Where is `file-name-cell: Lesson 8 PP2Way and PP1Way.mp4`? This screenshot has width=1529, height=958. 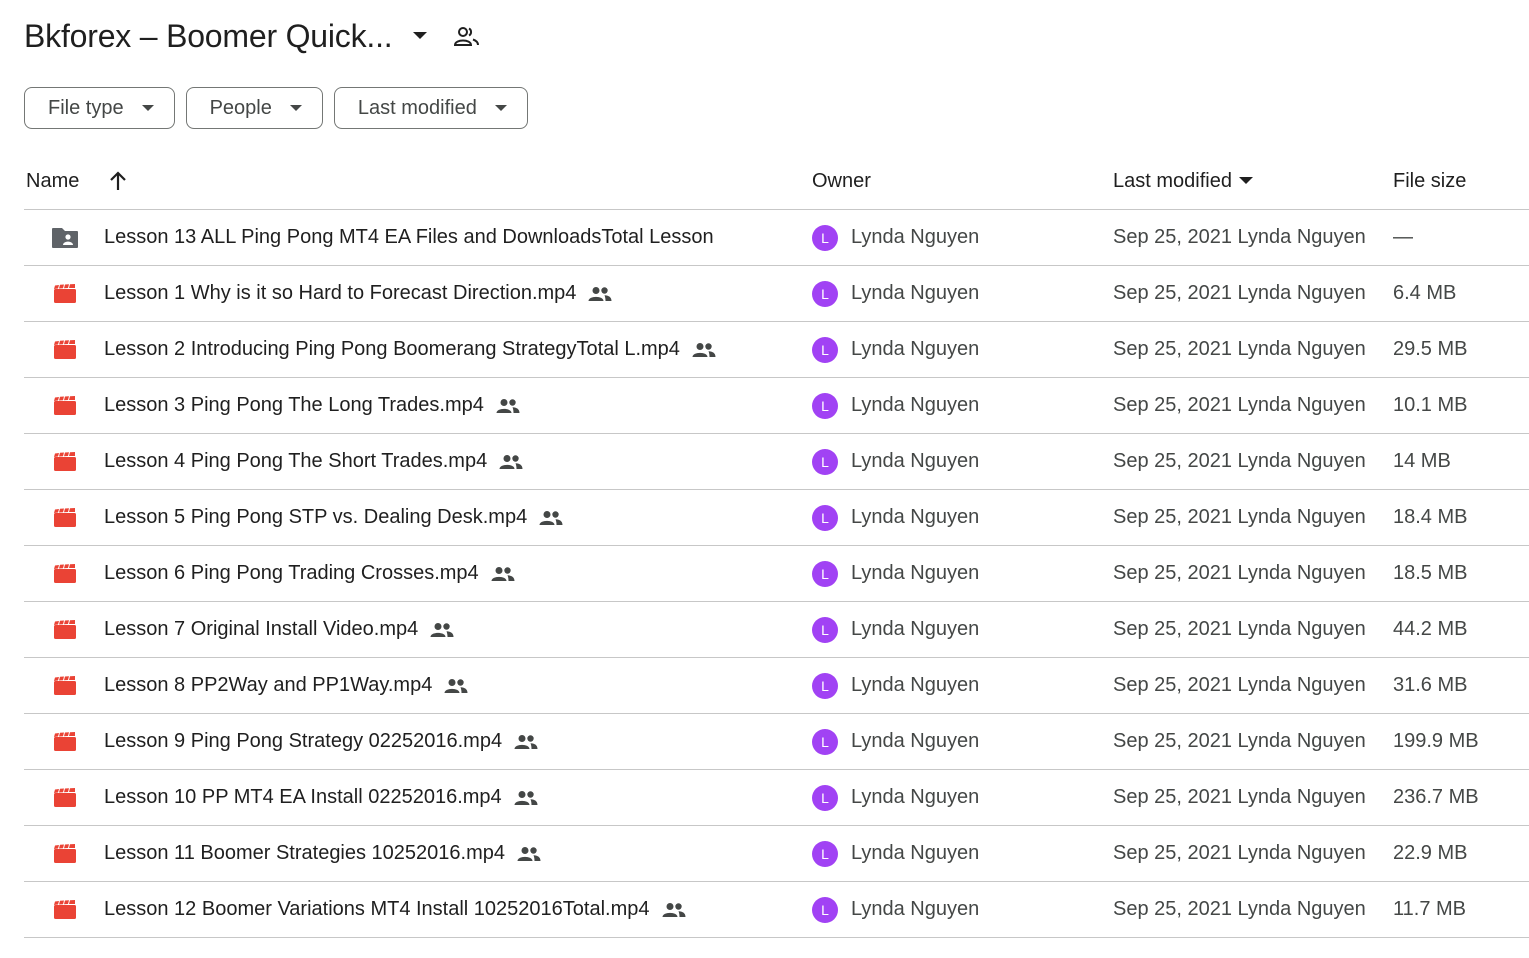 file-name-cell: Lesson 8 PP2Way and PP1Way.mp4 is located at coordinates (286, 685).